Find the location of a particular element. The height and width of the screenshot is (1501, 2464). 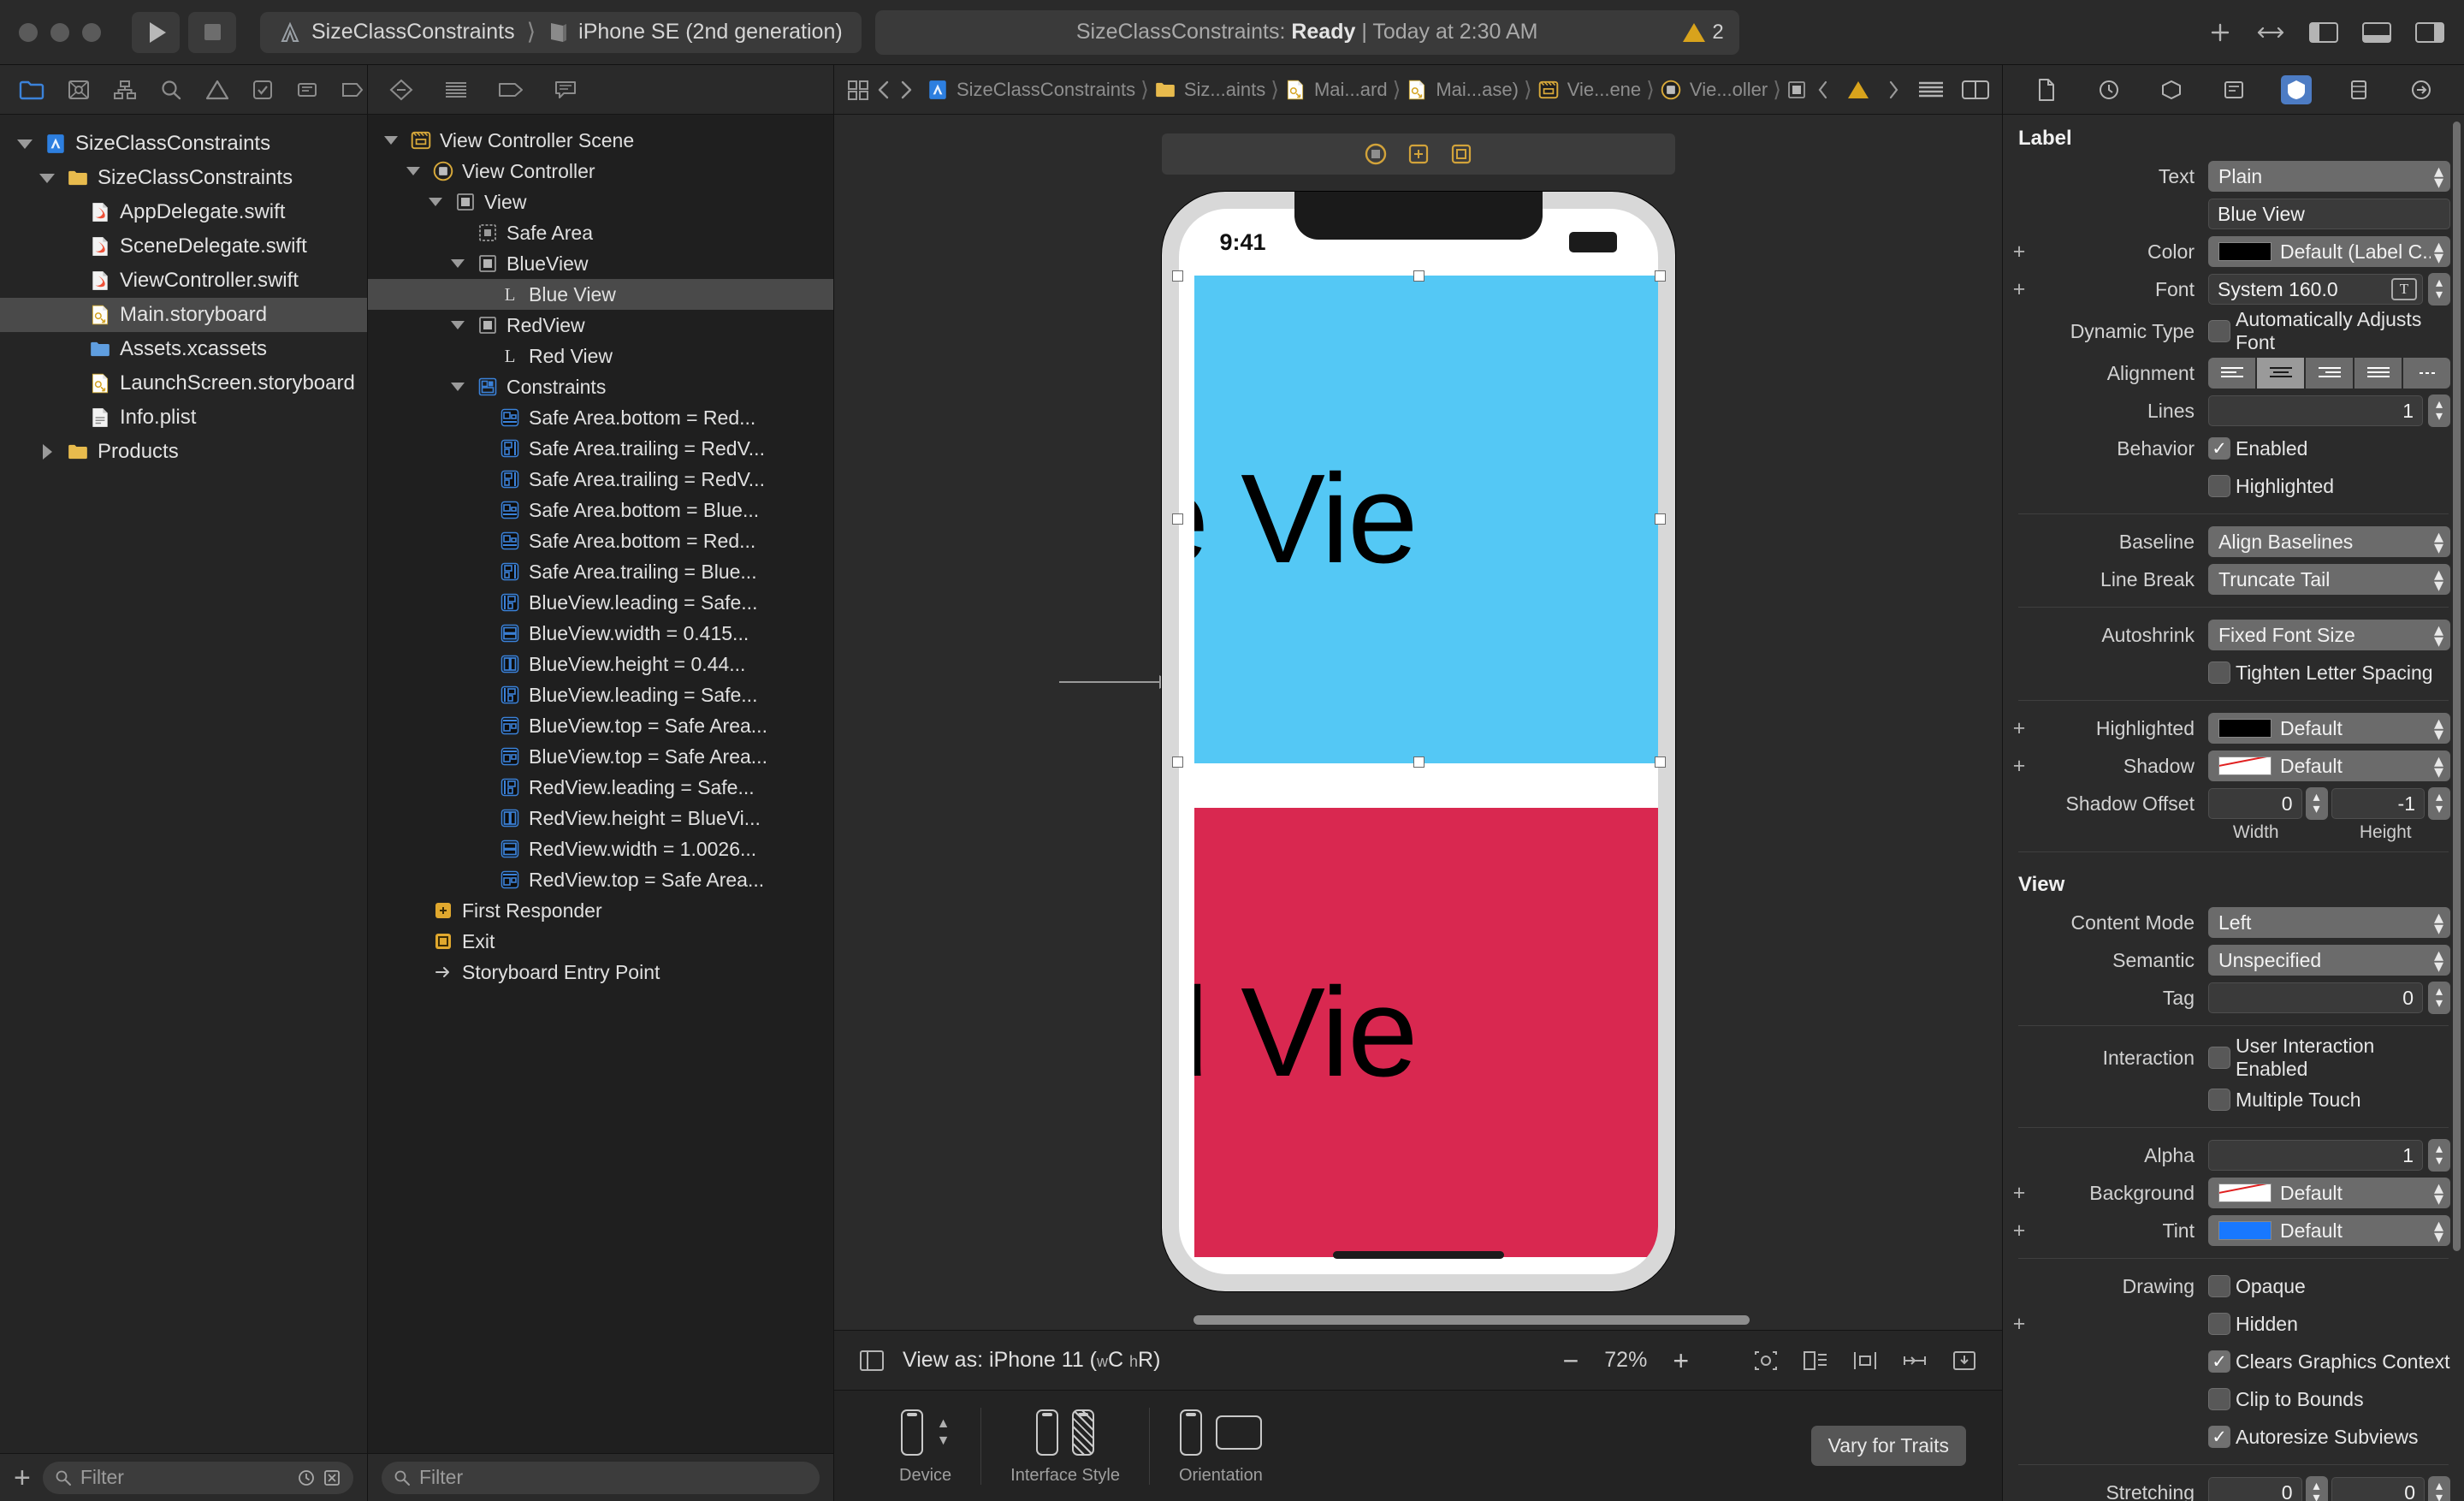

blue-view: ue Vie is located at coordinates (1426, 520).